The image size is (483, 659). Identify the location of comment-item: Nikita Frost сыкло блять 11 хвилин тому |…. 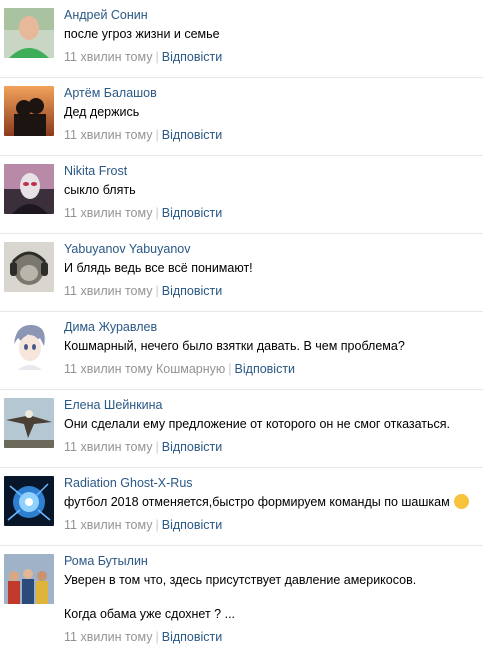
(241, 195).